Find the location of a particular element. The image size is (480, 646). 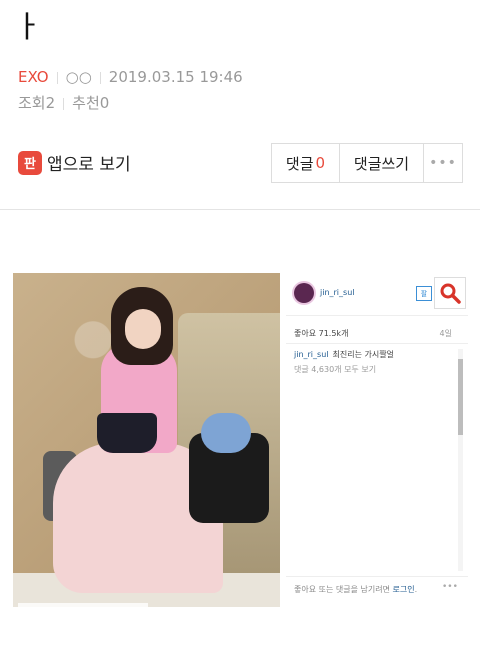

comments-label: 댓글 is located at coordinates (299, 163).